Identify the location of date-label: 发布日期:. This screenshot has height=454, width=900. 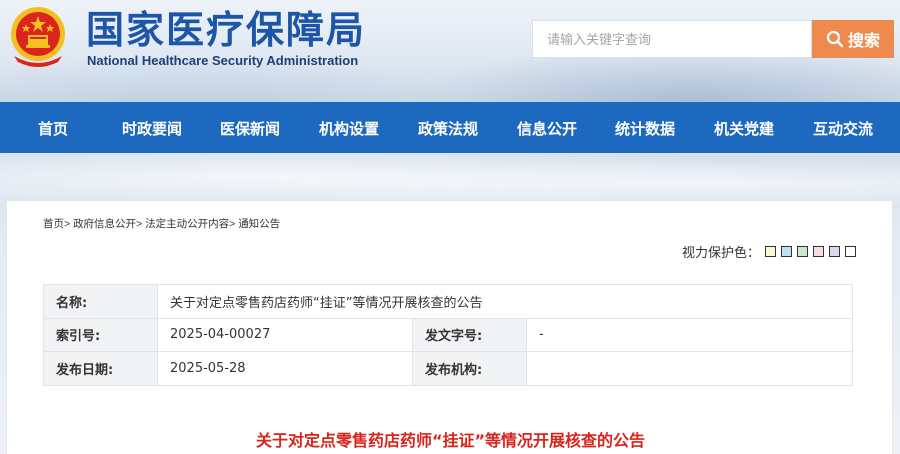
(100, 368).